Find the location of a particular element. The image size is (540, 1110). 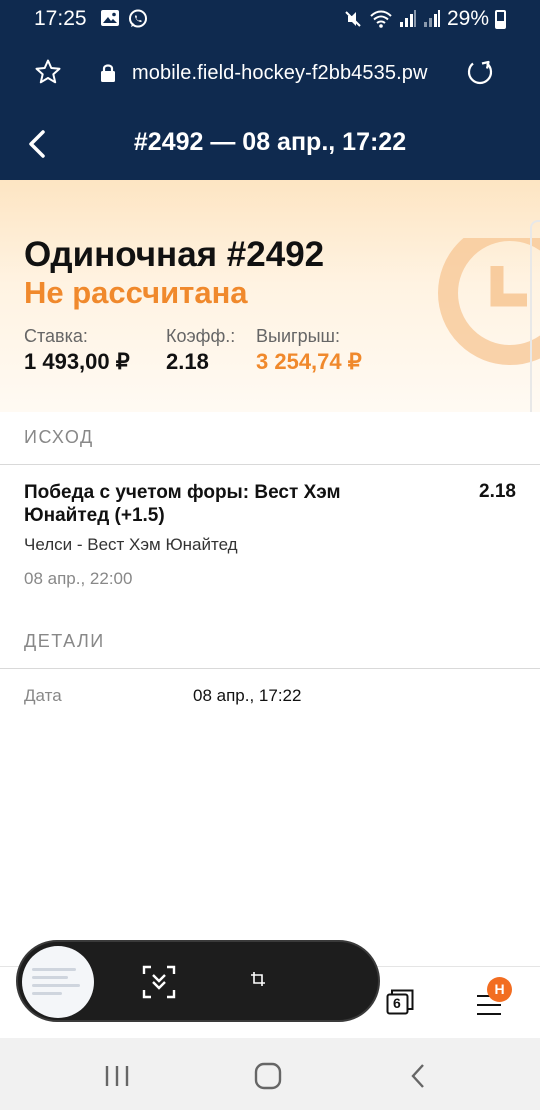

outcome-odds: 2.18 is located at coordinates (497, 491).